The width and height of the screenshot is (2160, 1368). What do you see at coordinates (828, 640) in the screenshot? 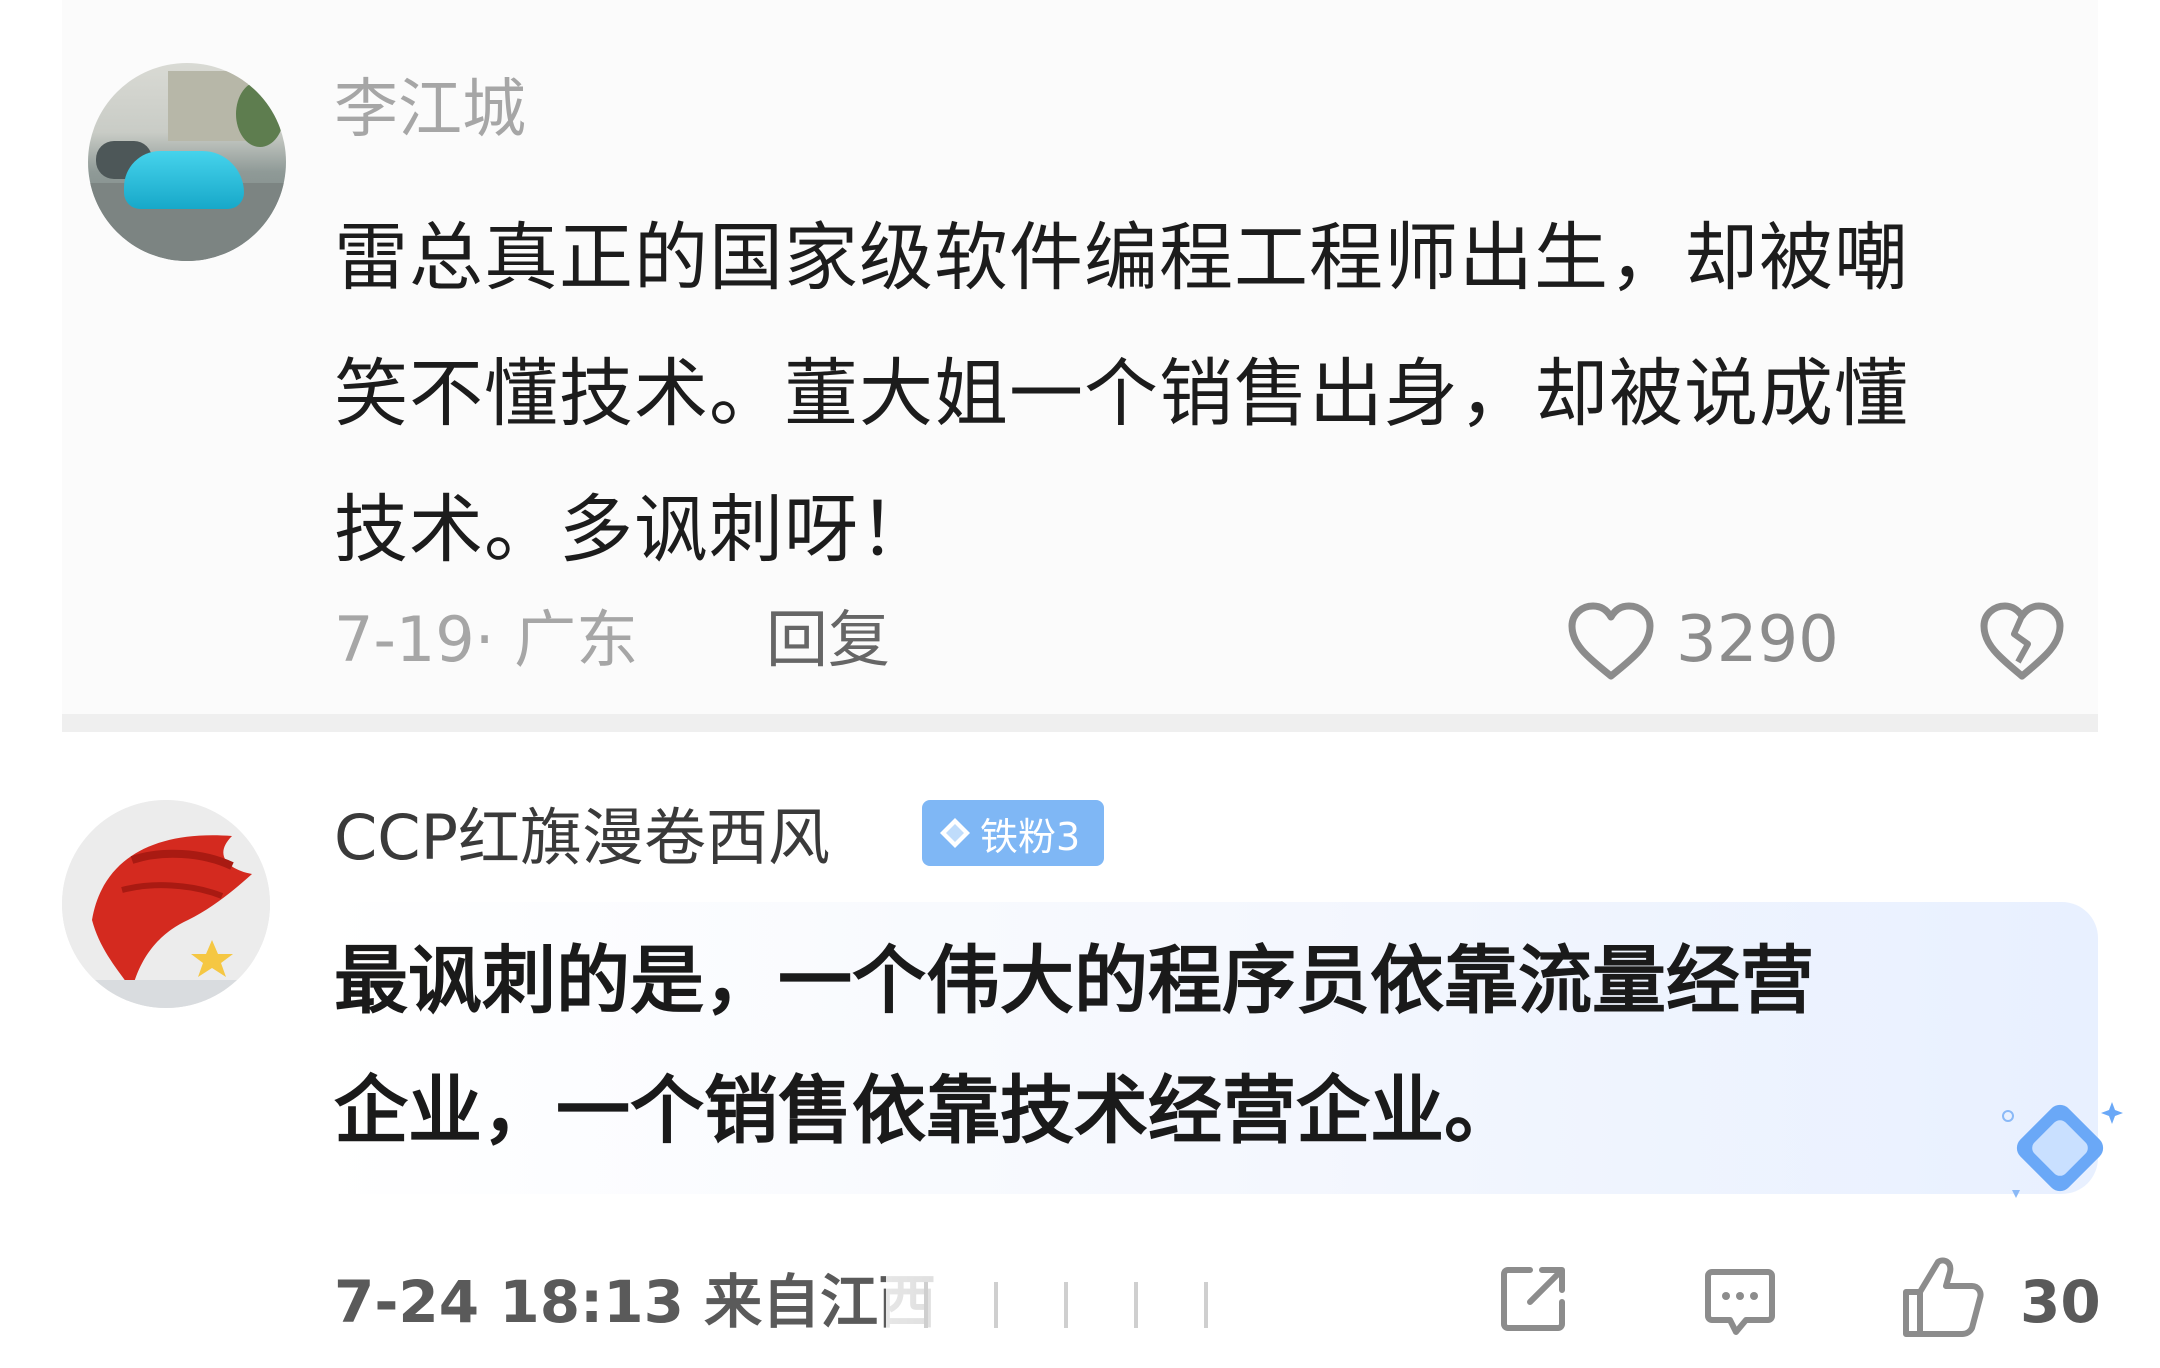
I see `comment-1-reply-button: 回复` at bounding box center [828, 640].